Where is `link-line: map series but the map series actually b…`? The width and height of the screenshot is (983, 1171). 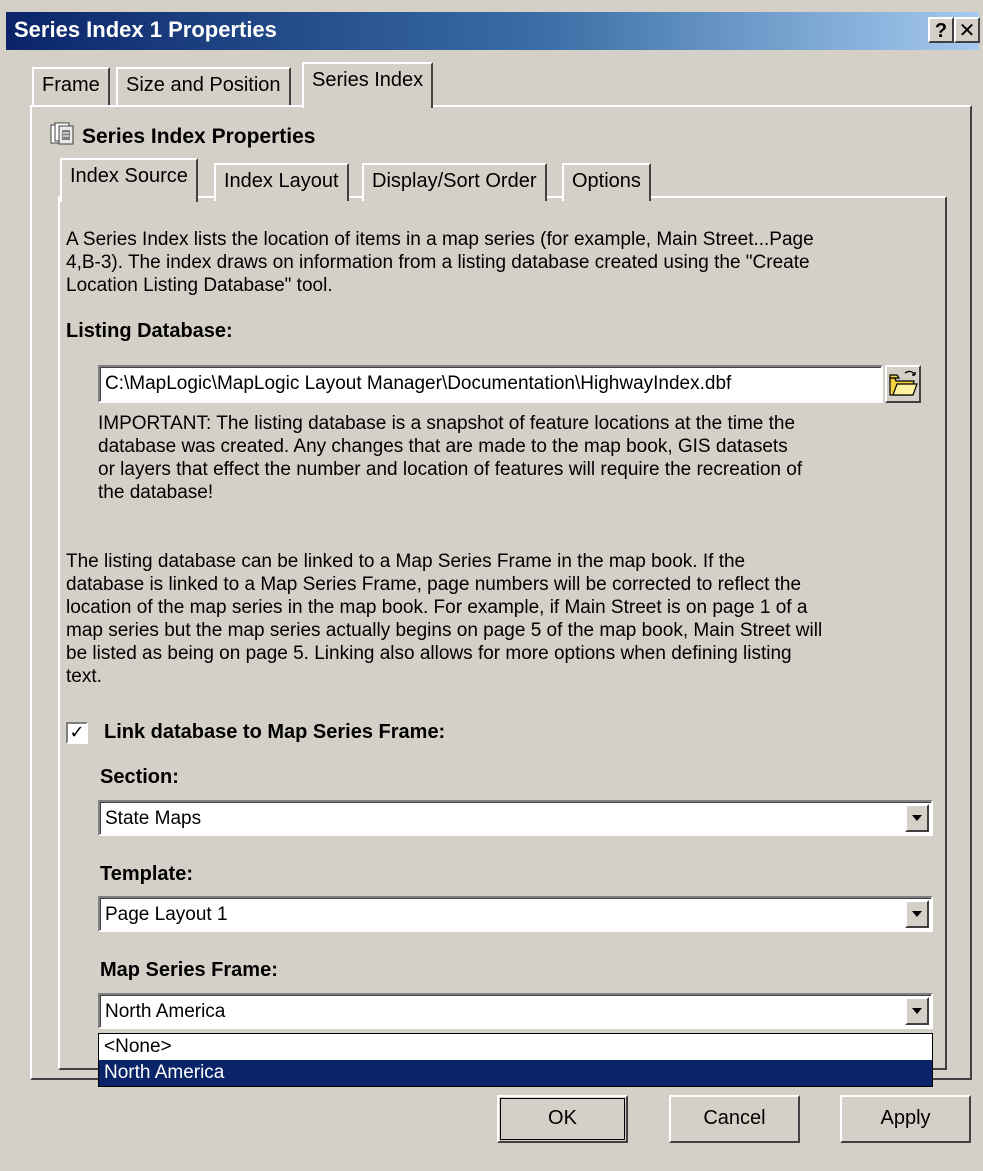
link-line: map series but the map series actually b… is located at coordinates (444, 630).